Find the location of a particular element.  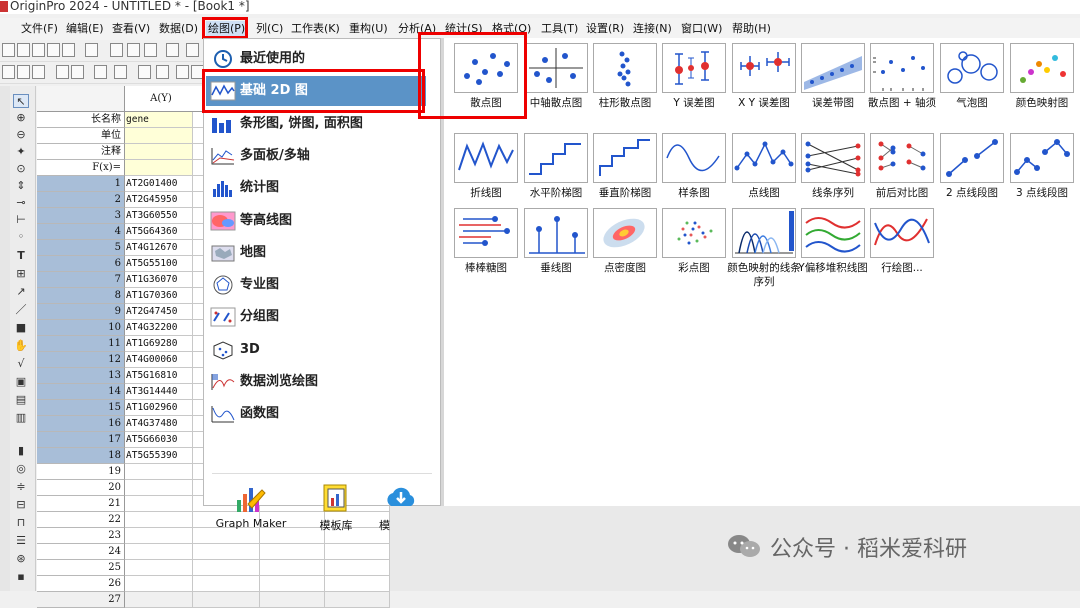

plot-type-label: 前后对比图 is located at coordinates (902, 193).